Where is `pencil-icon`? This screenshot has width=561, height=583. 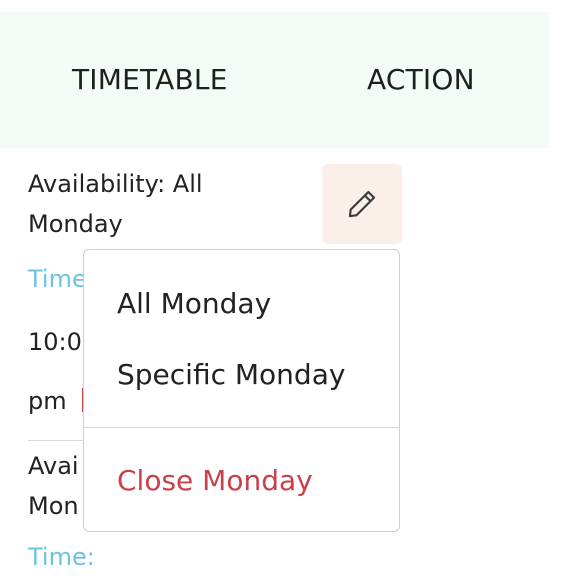 pencil-icon is located at coordinates (362, 204).